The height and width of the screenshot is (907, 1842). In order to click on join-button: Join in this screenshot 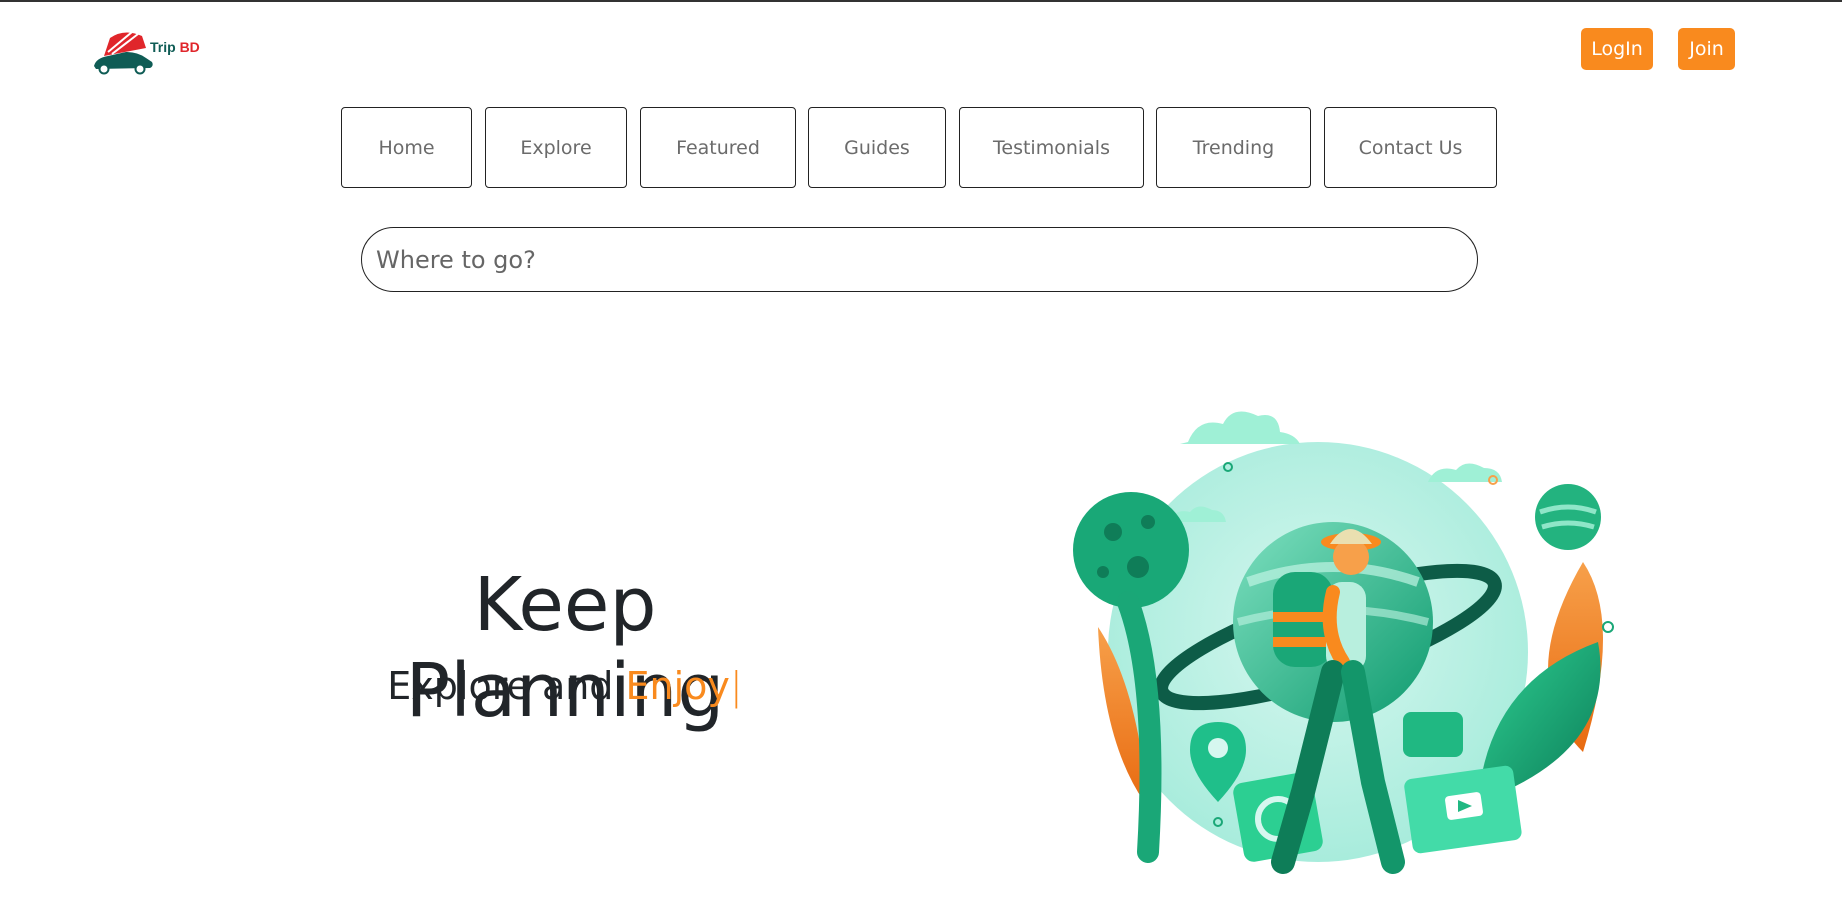, I will do `click(1706, 49)`.